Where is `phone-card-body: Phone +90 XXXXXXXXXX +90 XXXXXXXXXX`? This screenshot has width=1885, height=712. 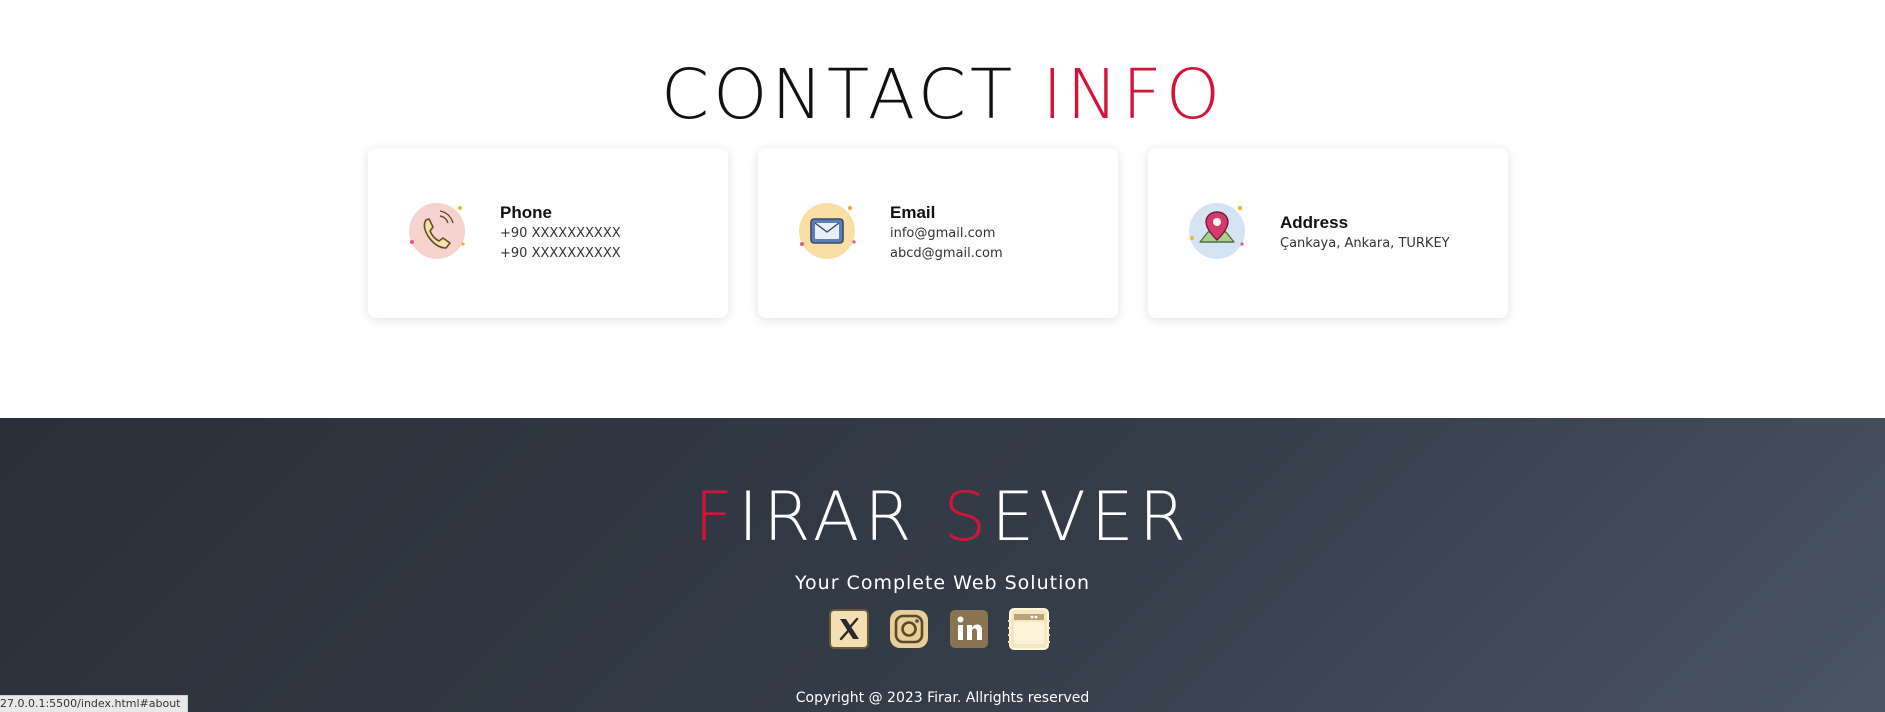 phone-card-body: Phone +90 XXXXXXXXXX +90 XXXXXXXXXX is located at coordinates (560, 233).